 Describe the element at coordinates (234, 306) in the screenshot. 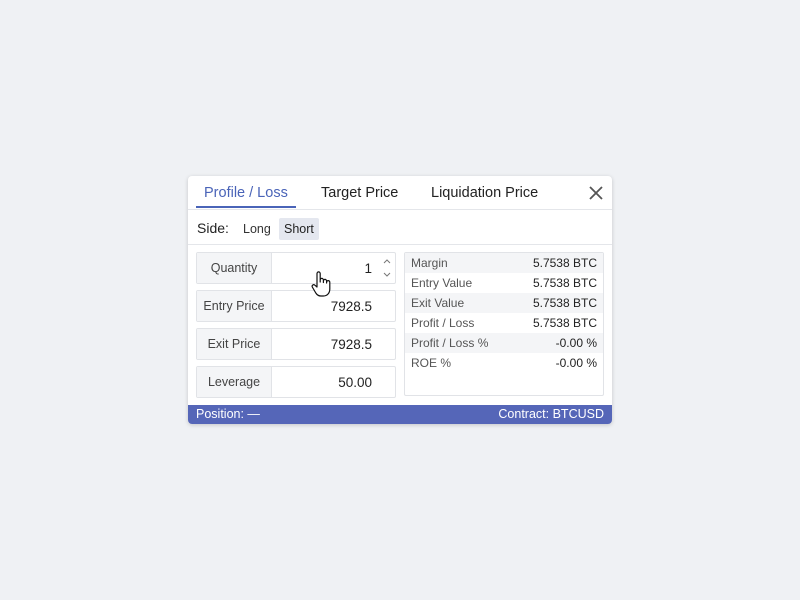

I see `entry-price-label: Entry Price` at that location.